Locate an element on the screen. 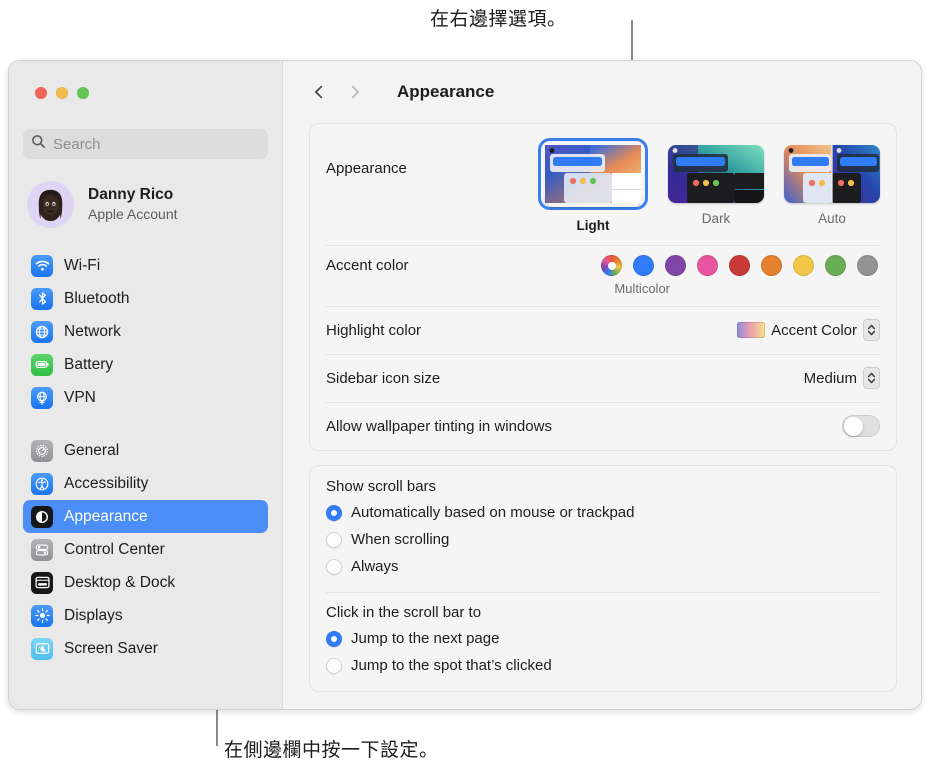 This screenshot has width=931, height=771. accent-swatch-purple is located at coordinates (675, 265).